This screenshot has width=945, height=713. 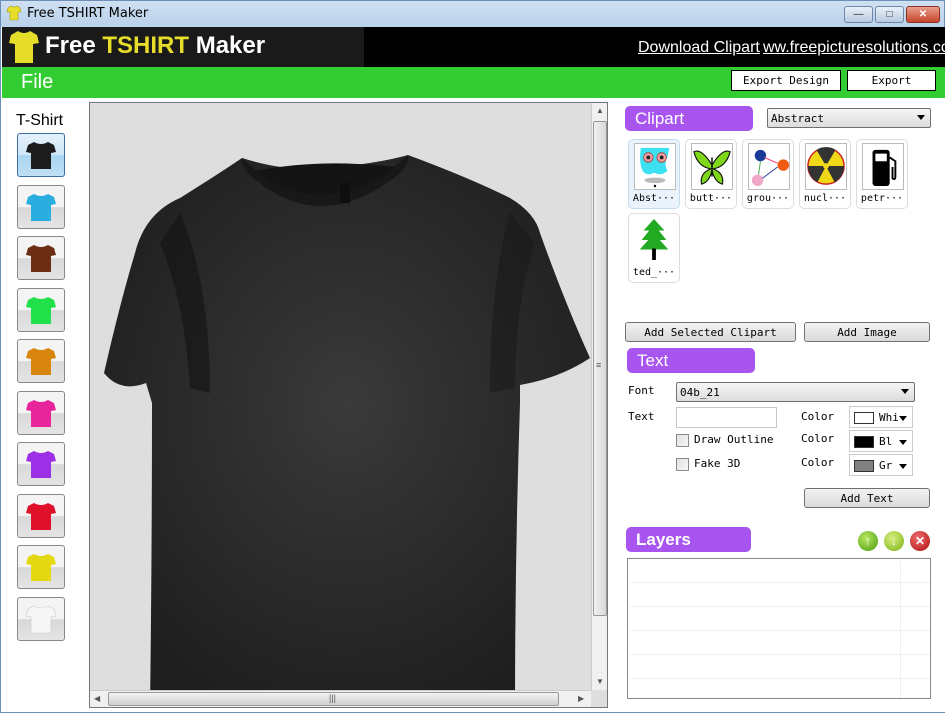 I want to click on download-clipart-link: Download Clipart, so click(x=699, y=48).